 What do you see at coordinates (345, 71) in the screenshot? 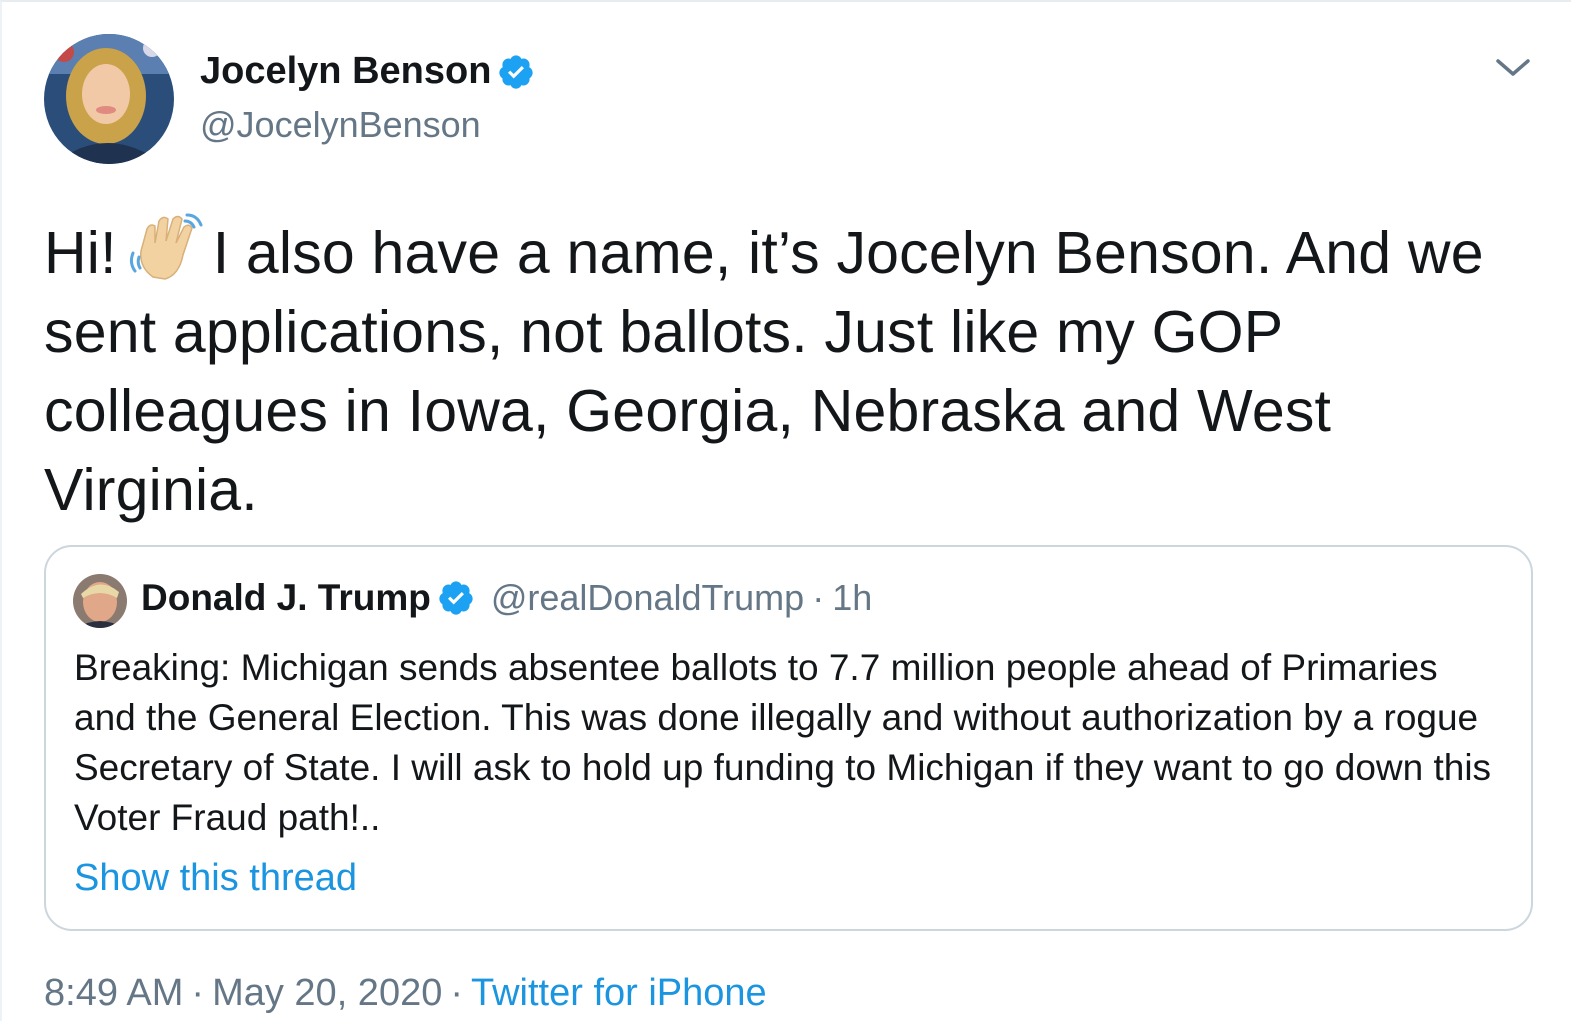
I see `author-name-text: Jocelyn Benson` at bounding box center [345, 71].